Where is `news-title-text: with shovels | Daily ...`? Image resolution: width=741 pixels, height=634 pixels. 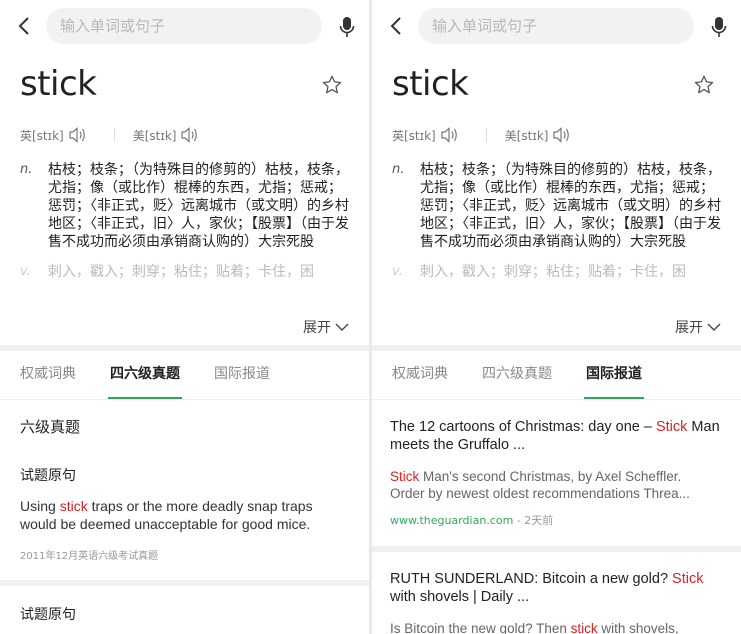 news-title-text: with shovels | Daily ... is located at coordinates (460, 597).